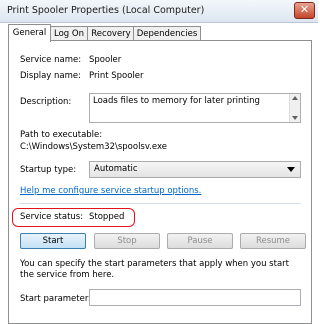 Image resolution: width=320 pixels, height=324 pixels. What do you see at coordinates (160, 203) in the screenshot?
I see `divider` at bounding box center [160, 203].